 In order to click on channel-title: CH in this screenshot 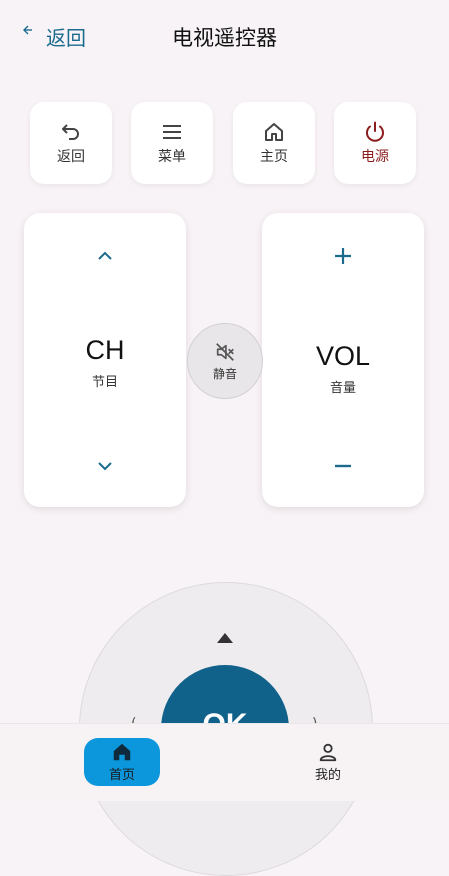, I will do `click(105, 350)`.